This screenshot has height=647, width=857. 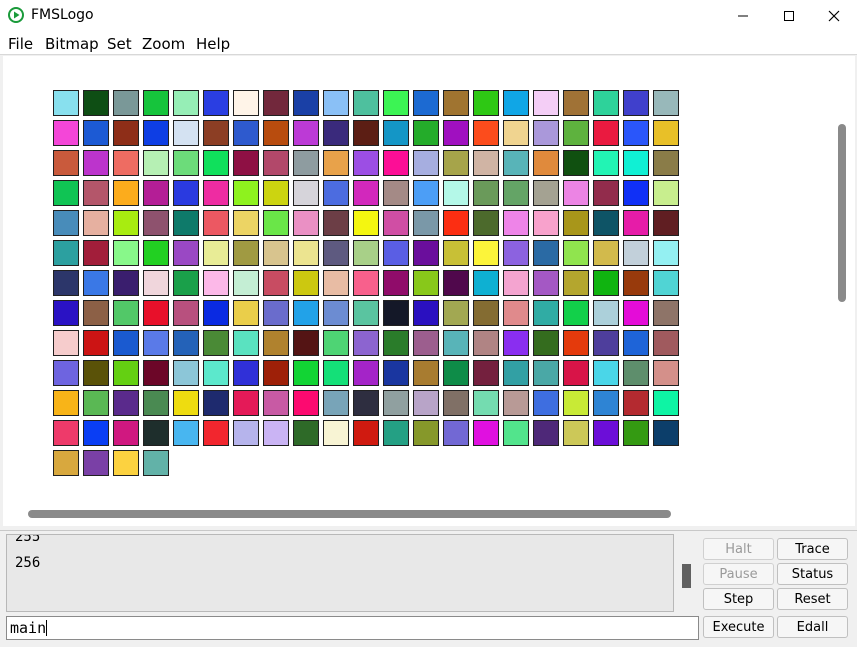 I want to click on horizontal-scroll-thumb, so click(x=349, y=514).